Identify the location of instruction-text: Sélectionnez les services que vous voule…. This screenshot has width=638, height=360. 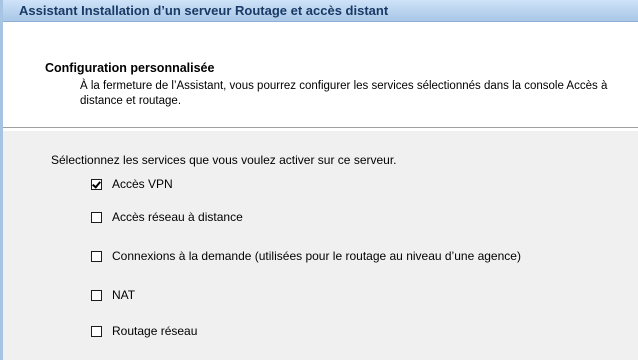
(224, 160).